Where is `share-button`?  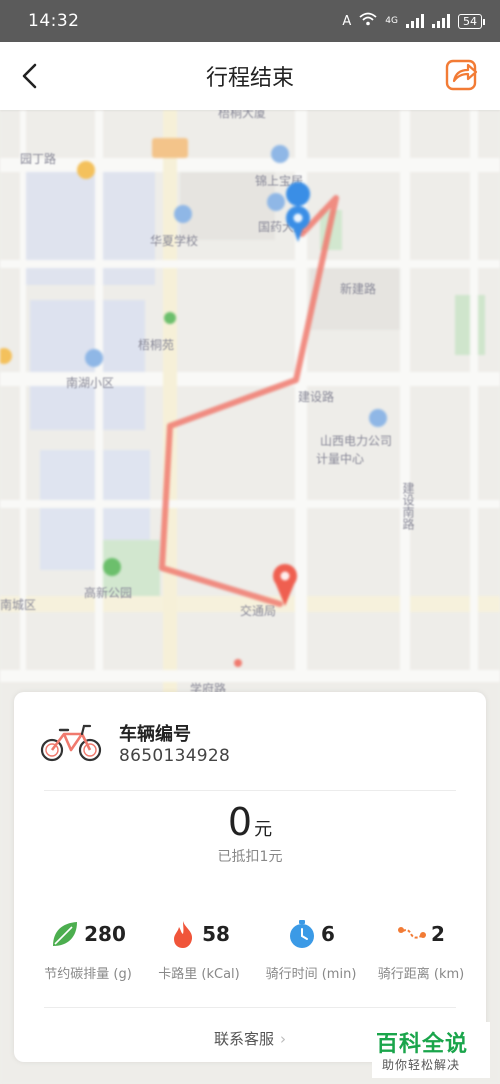
share-button is located at coordinates (464, 76).